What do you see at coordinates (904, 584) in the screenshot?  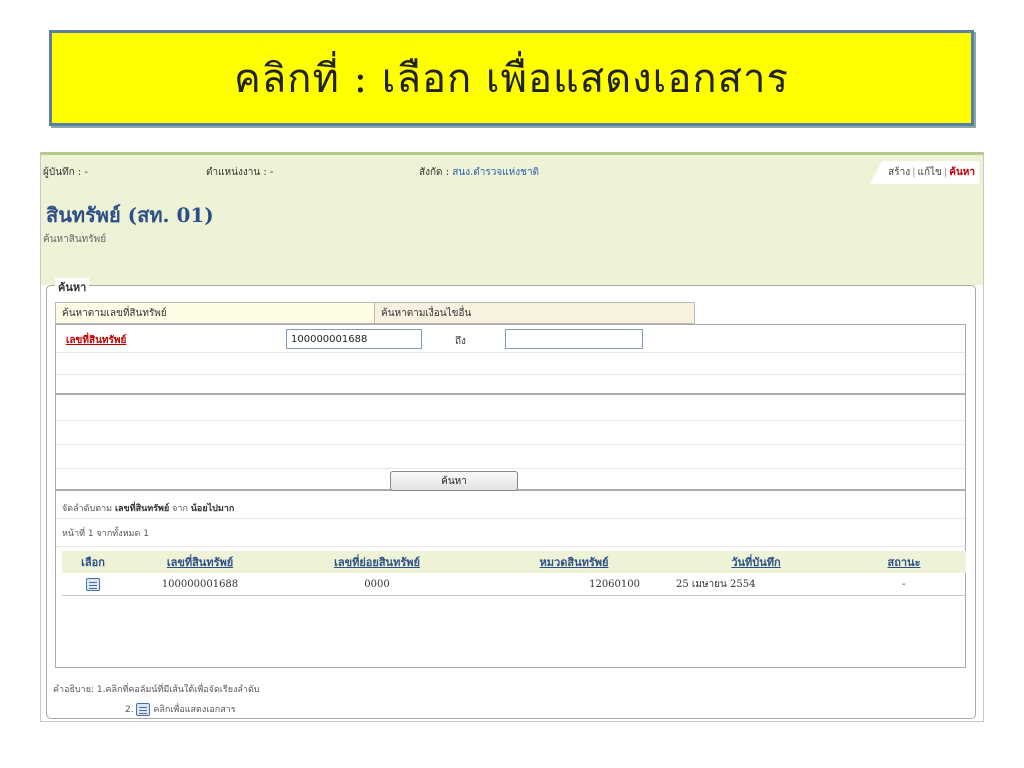 I see `status-cell: -` at bounding box center [904, 584].